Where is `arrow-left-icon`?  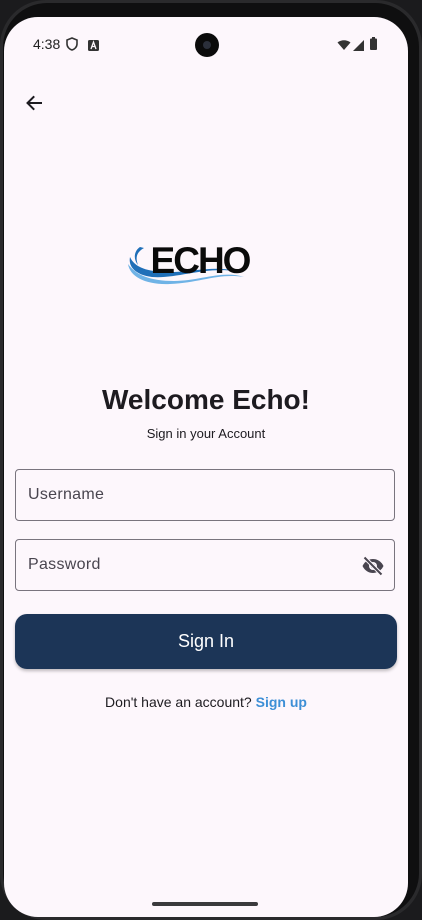
arrow-left-icon is located at coordinates (34, 103).